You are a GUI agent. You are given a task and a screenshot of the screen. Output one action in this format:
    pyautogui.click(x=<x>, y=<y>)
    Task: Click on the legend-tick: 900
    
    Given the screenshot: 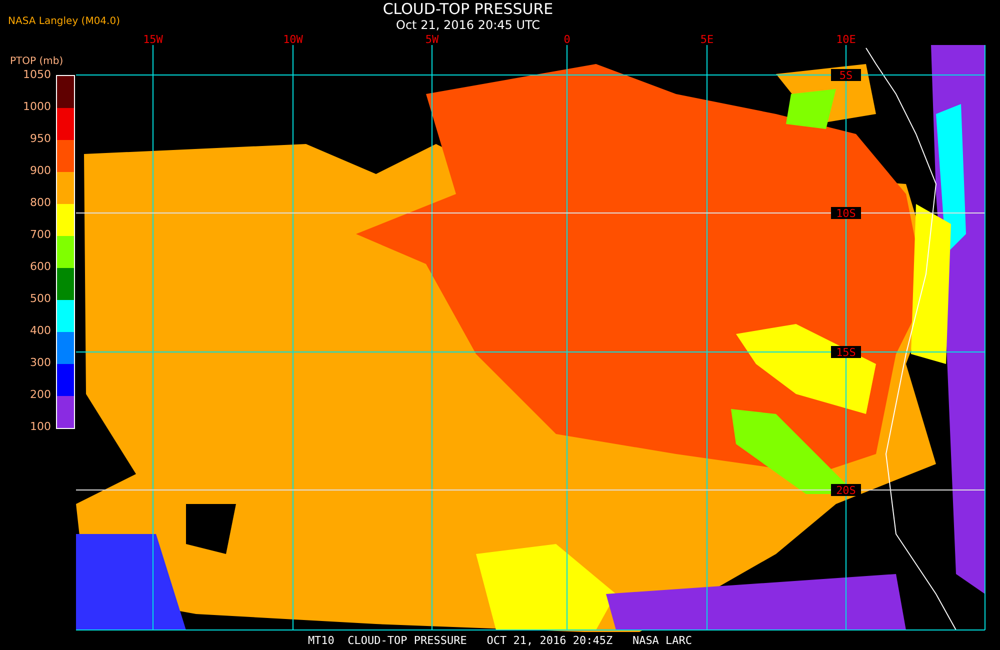 What is the action you would take?
    pyautogui.click(x=40, y=171)
    